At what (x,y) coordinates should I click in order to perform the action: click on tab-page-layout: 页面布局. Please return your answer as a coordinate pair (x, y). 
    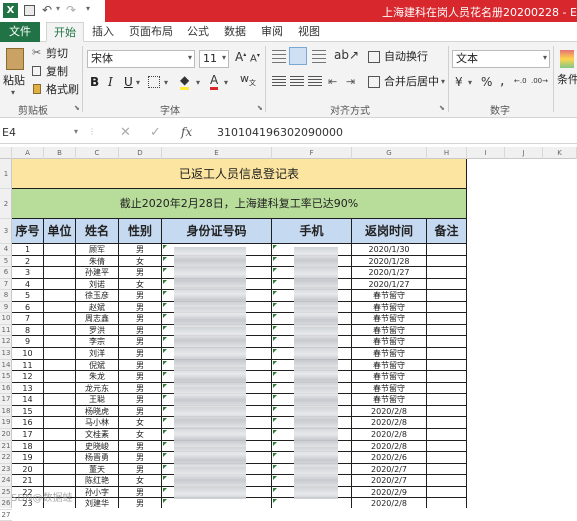
    Looking at the image, I should click on (151, 32).